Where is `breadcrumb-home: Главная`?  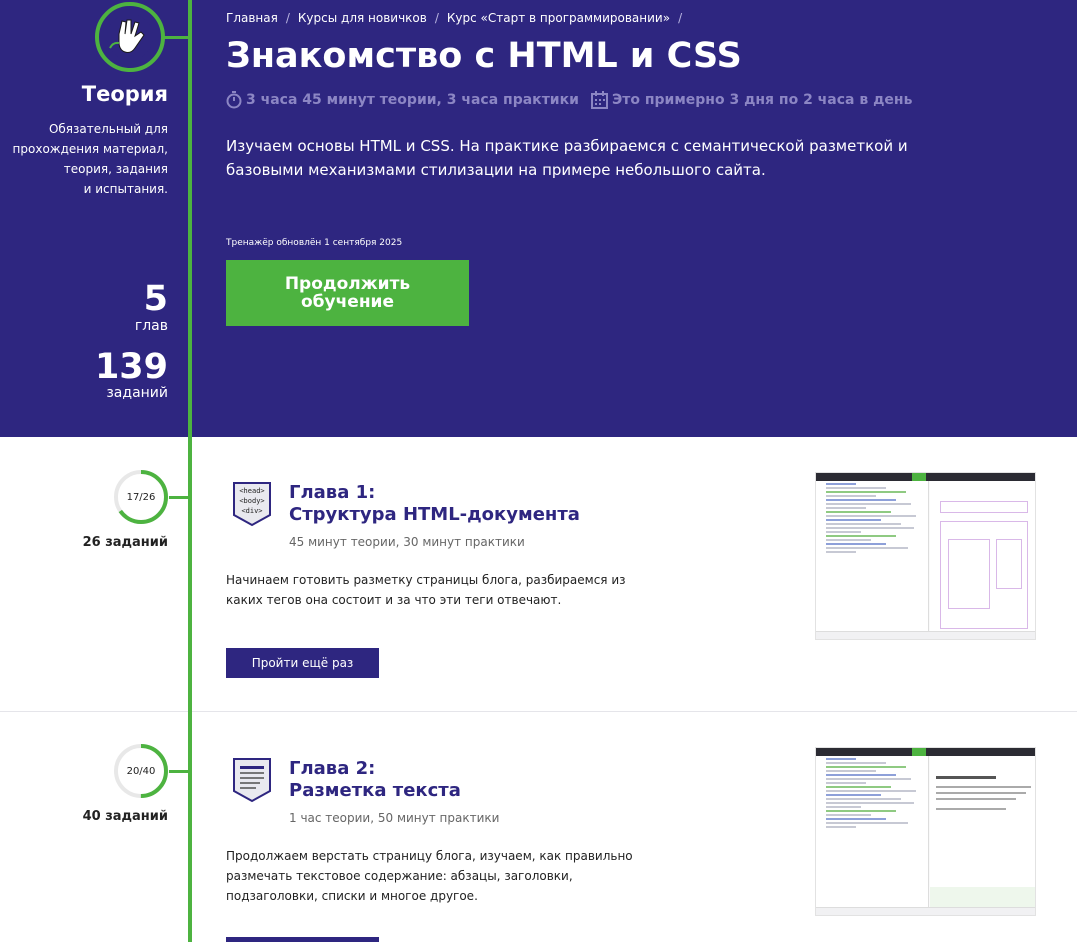 breadcrumb-home: Главная is located at coordinates (252, 18).